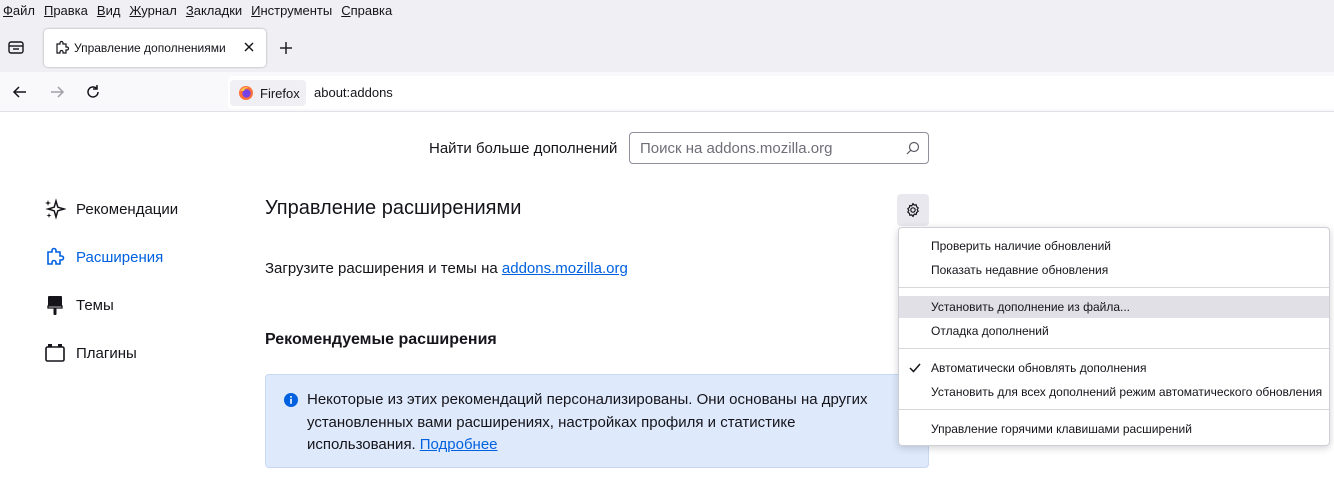 This screenshot has height=481, width=1334. I want to click on search-icon, so click(913, 148).